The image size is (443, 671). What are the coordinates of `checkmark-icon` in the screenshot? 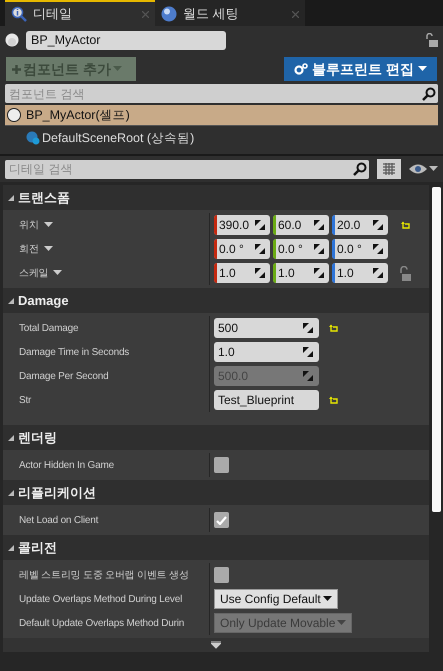 It's located at (221, 520).